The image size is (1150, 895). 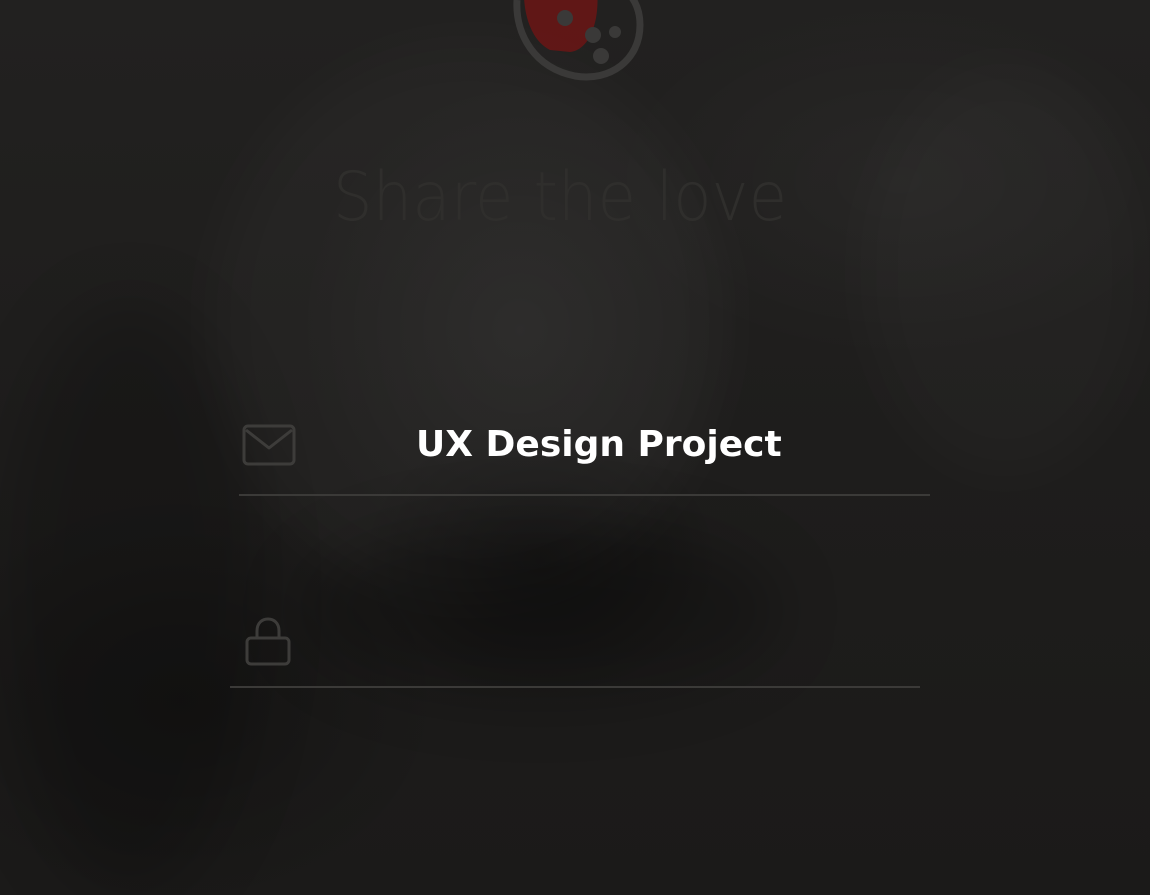 I want to click on palette-logo-icon, so click(x=578, y=40).